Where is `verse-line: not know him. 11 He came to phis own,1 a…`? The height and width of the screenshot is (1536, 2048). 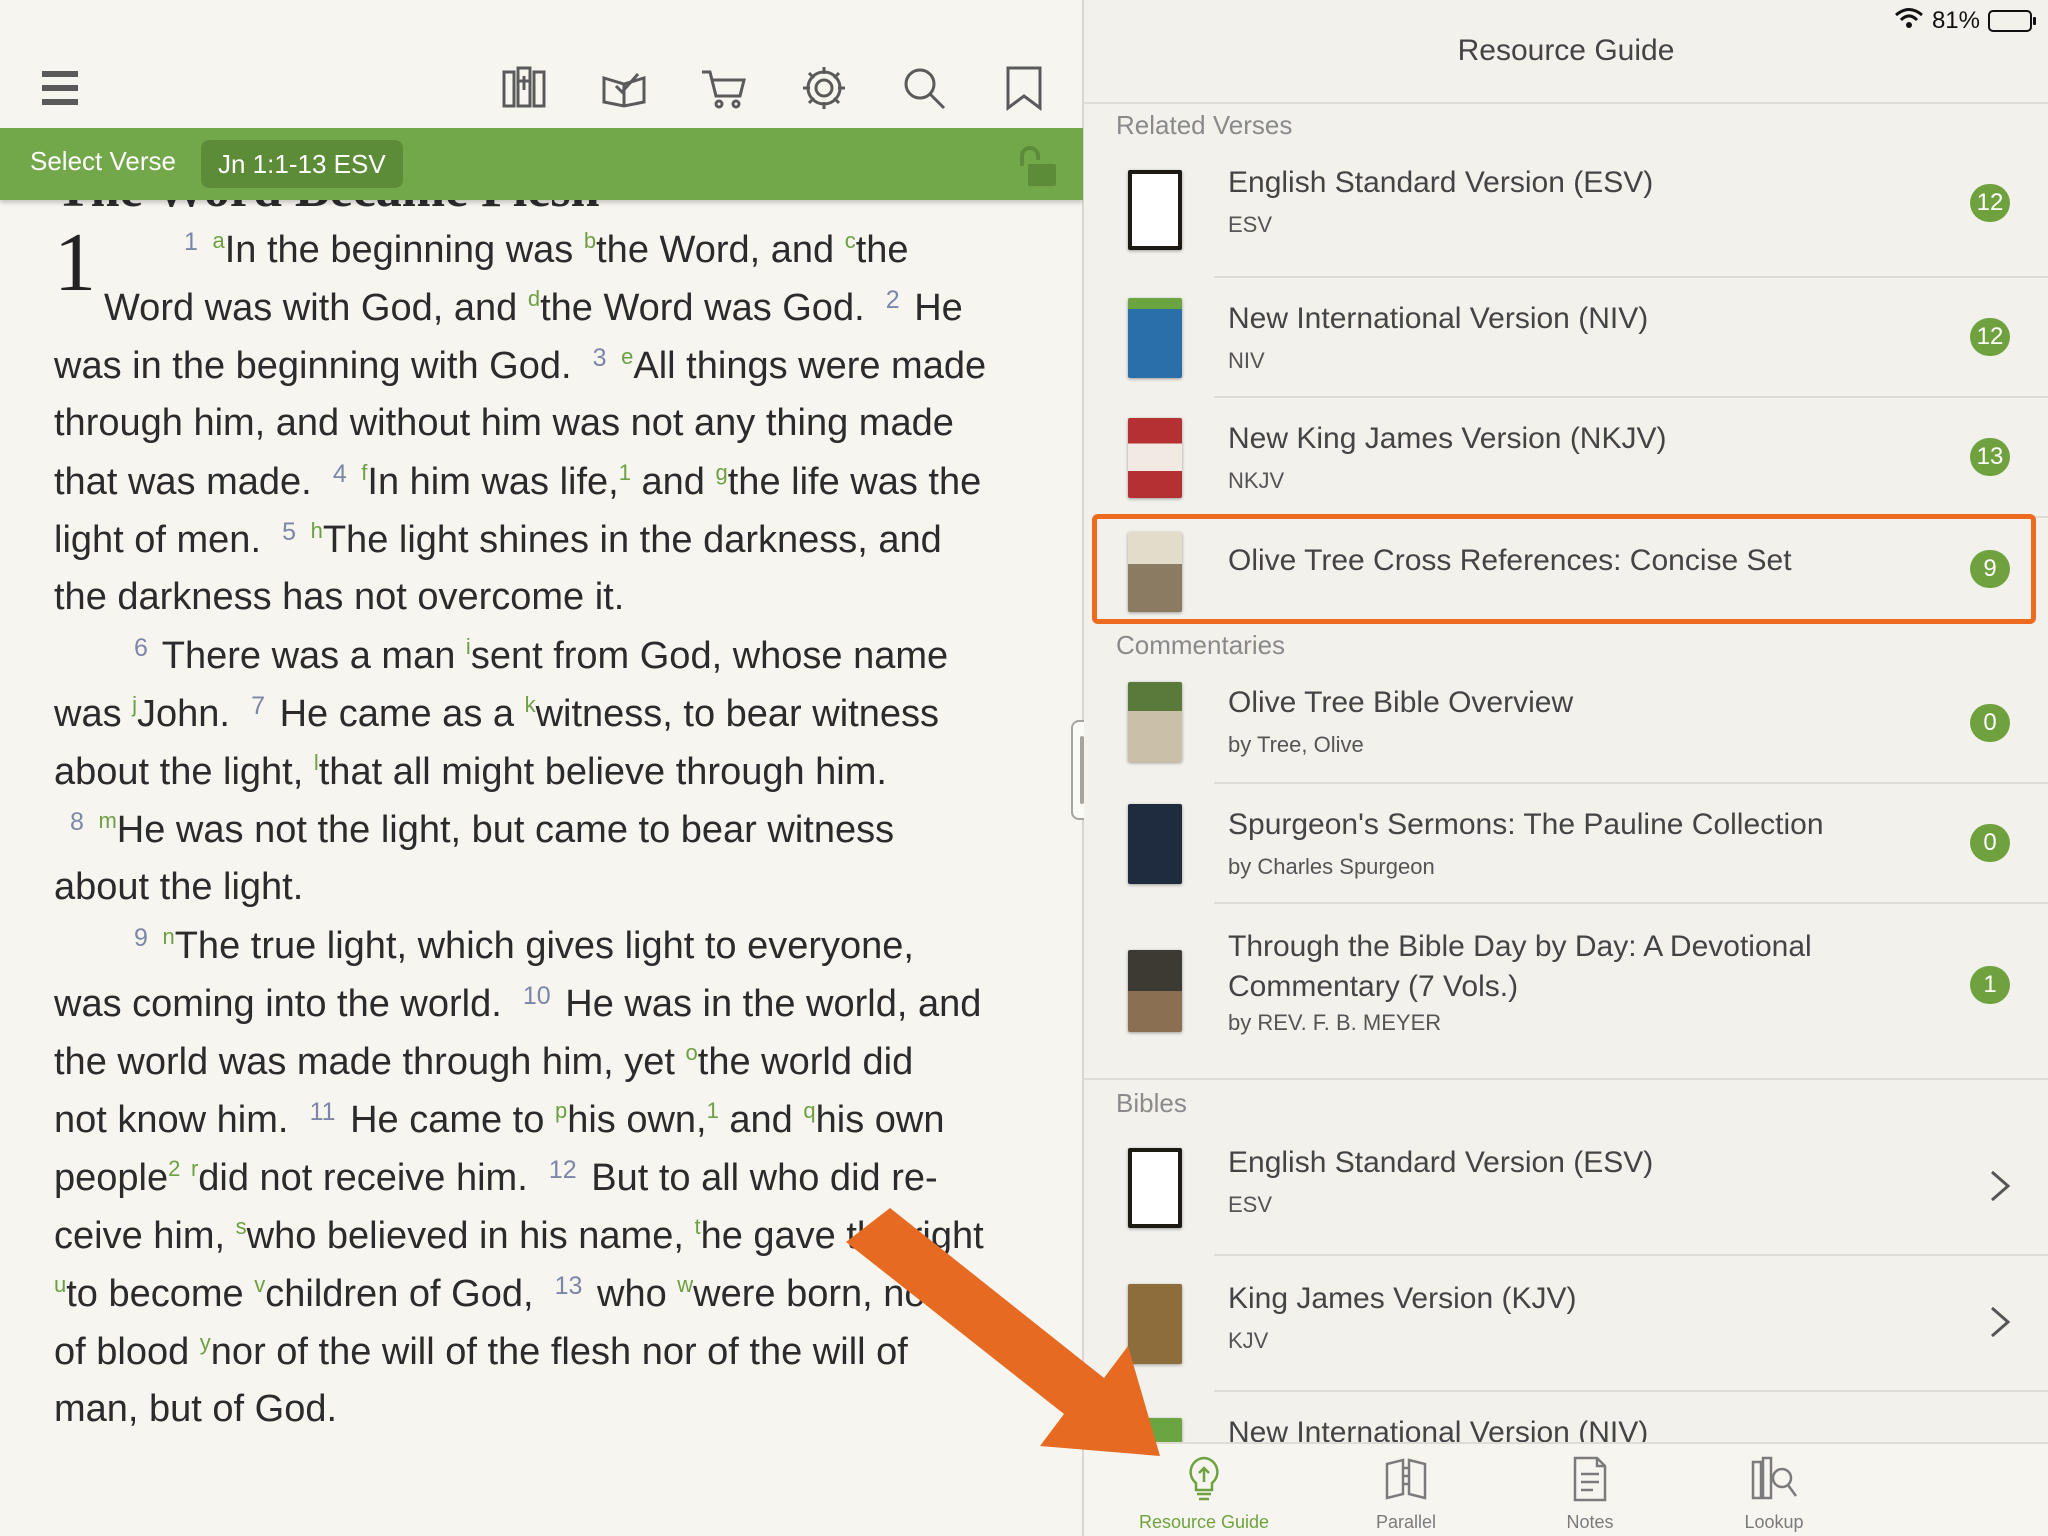
verse-line: not know him. 11 He came to phis own,1 a… is located at coordinates (499, 1119).